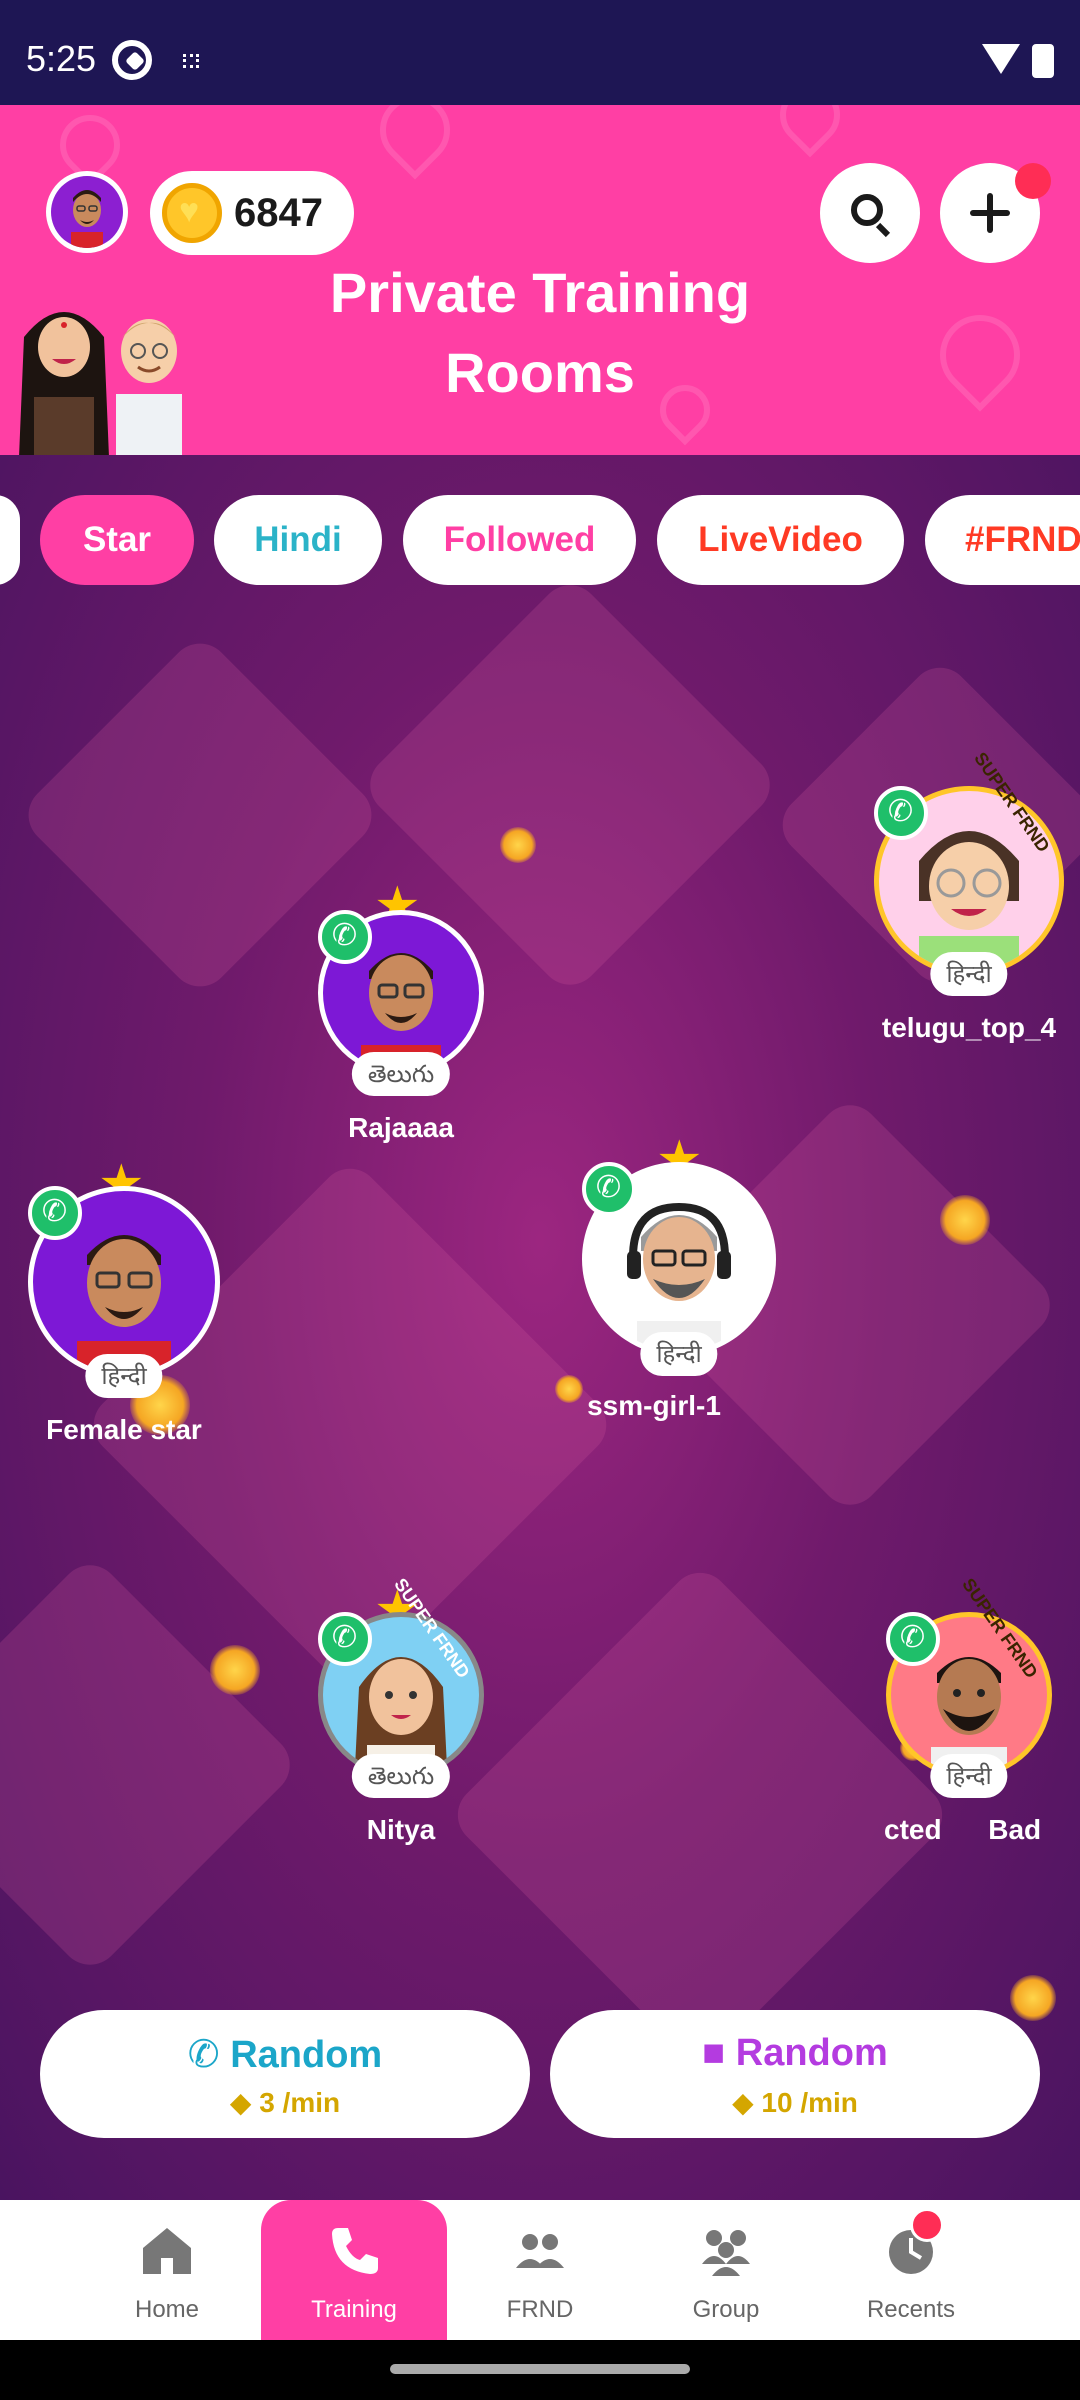 The image size is (1080, 2400). I want to click on home-gesture-handle, so click(540, 2369).